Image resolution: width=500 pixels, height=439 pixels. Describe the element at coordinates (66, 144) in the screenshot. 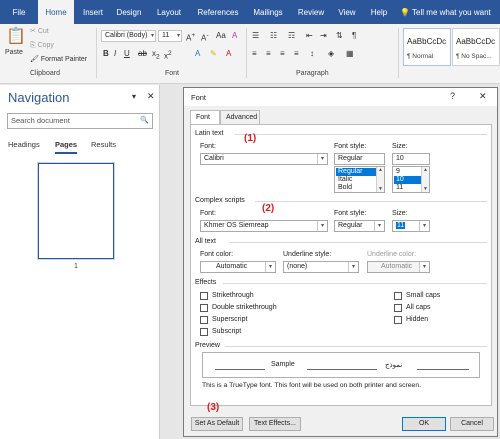

I see `nav-tab-pages: Pages` at that location.